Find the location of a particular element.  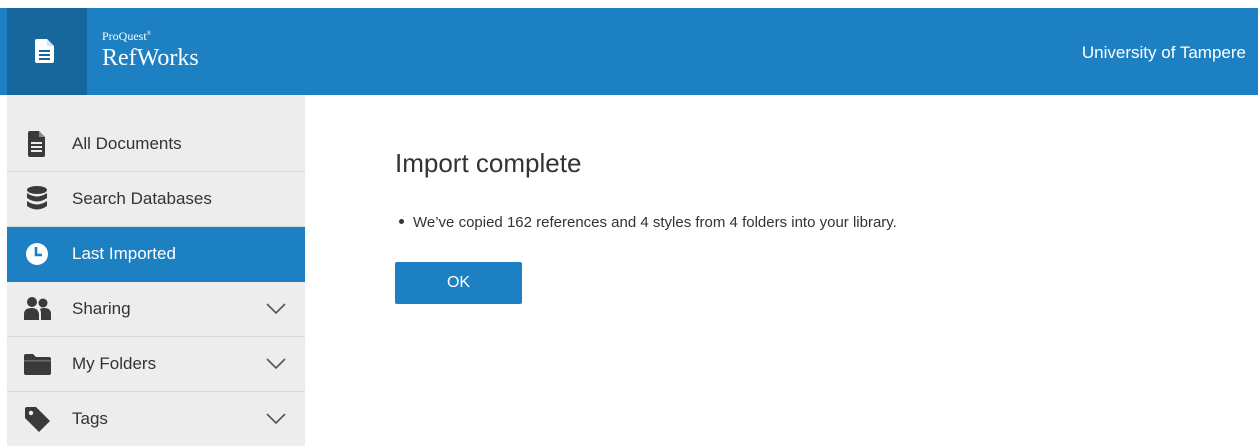

sidebar-item-last-imported: Last Imported is located at coordinates (156, 254).